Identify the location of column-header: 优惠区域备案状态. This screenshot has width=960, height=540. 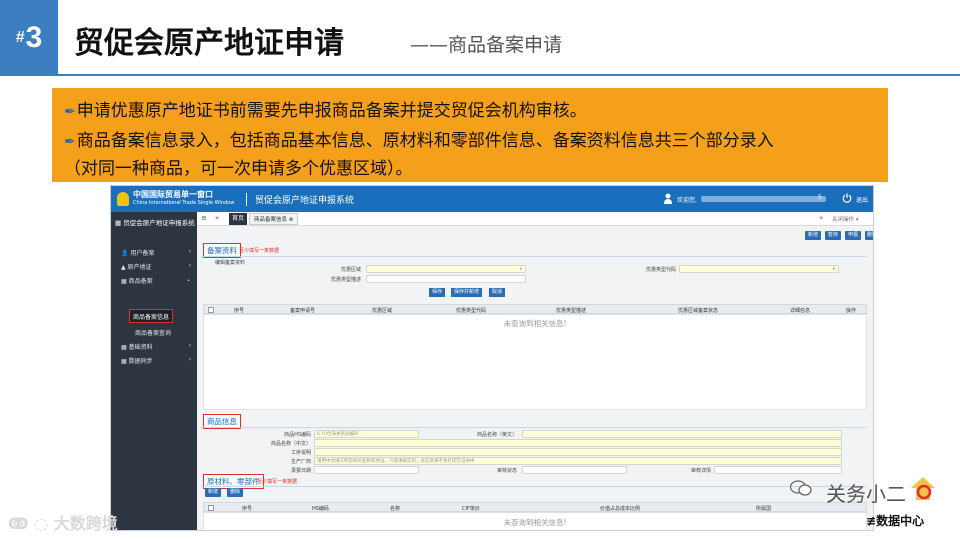
(698, 311).